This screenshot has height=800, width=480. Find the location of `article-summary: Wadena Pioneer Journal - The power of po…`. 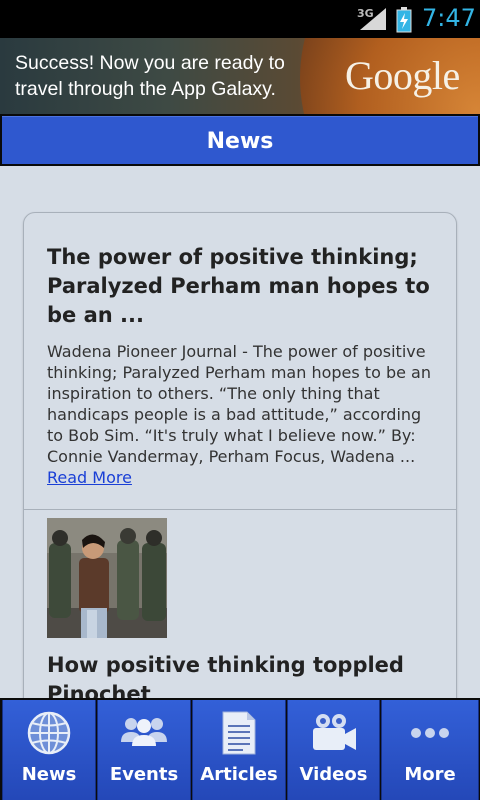

article-summary: Wadena Pioneer Journal - The power of po… is located at coordinates (242, 414).